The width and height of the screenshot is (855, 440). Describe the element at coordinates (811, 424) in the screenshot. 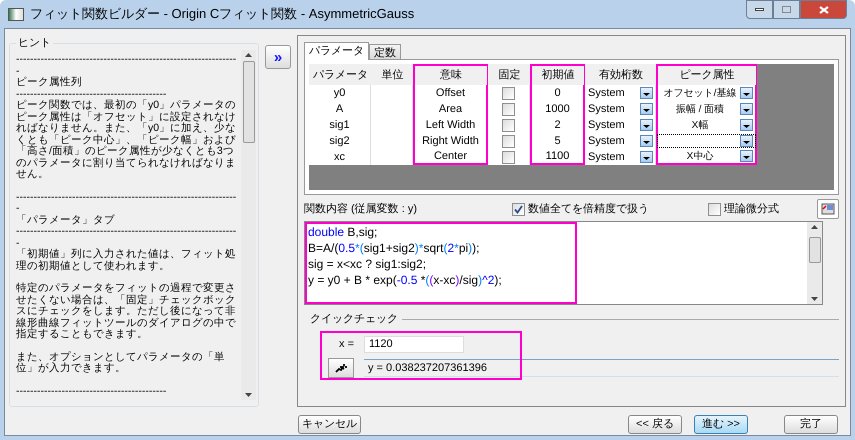

I see `finish-button: 完了` at that location.